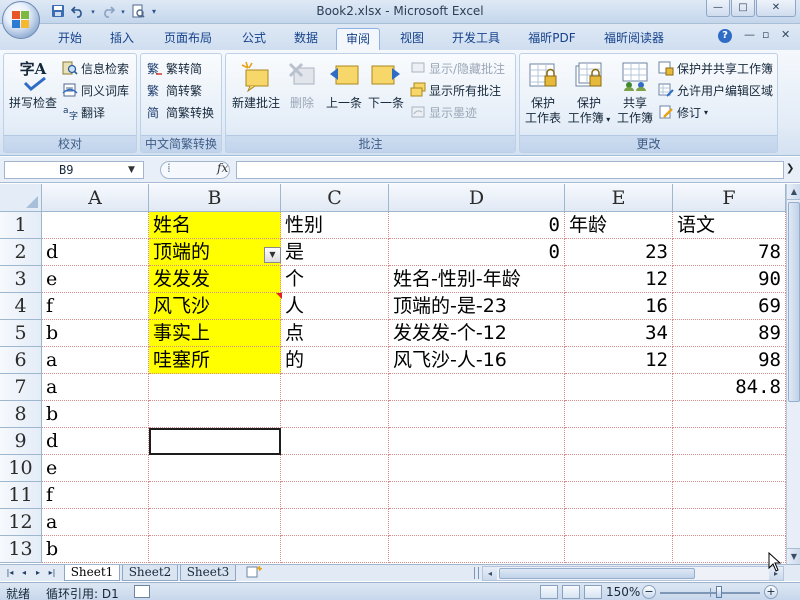 This screenshot has width=800, height=600. What do you see at coordinates (743, 8) in the screenshot?
I see `restore-button: □` at bounding box center [743, 8].